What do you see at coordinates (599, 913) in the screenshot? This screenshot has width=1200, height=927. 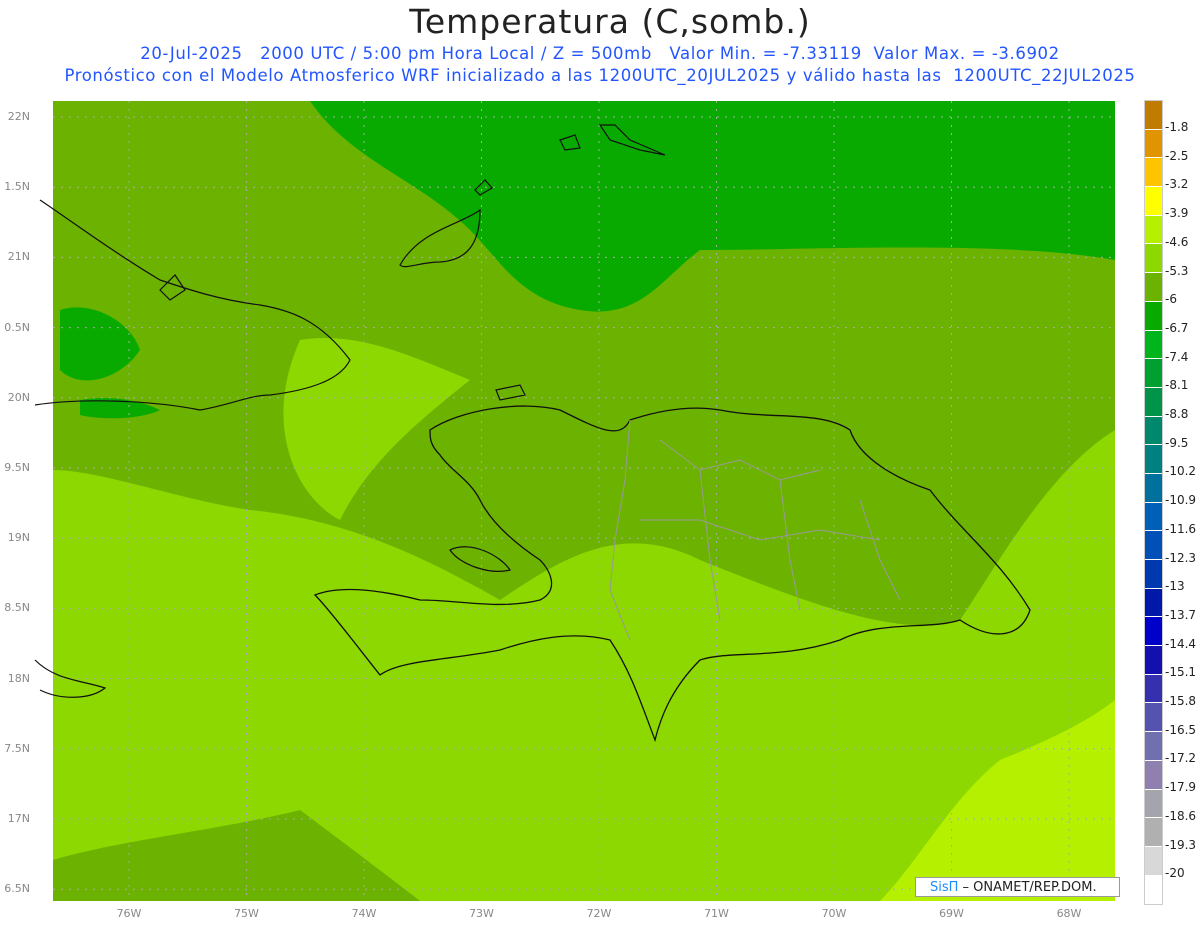 I see `lon-label: 72W` at bounding box center [599, 913].